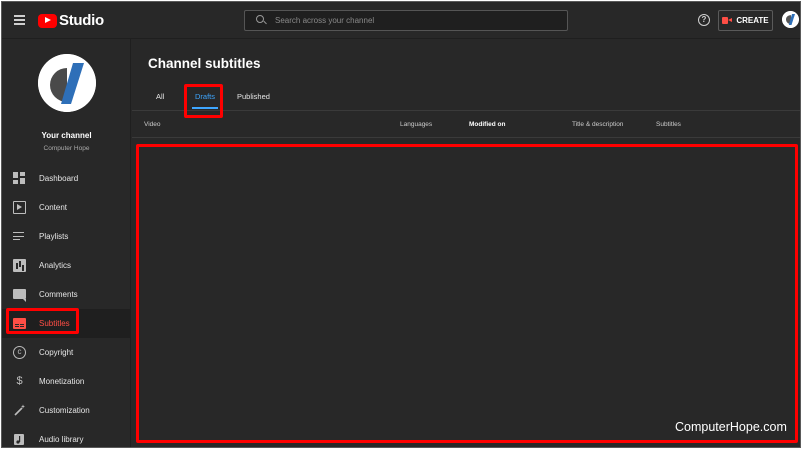 The width and height of the screenshot is (802, 449). I want to click on sidebar-item-label: Subtitles, so click(54, 323).